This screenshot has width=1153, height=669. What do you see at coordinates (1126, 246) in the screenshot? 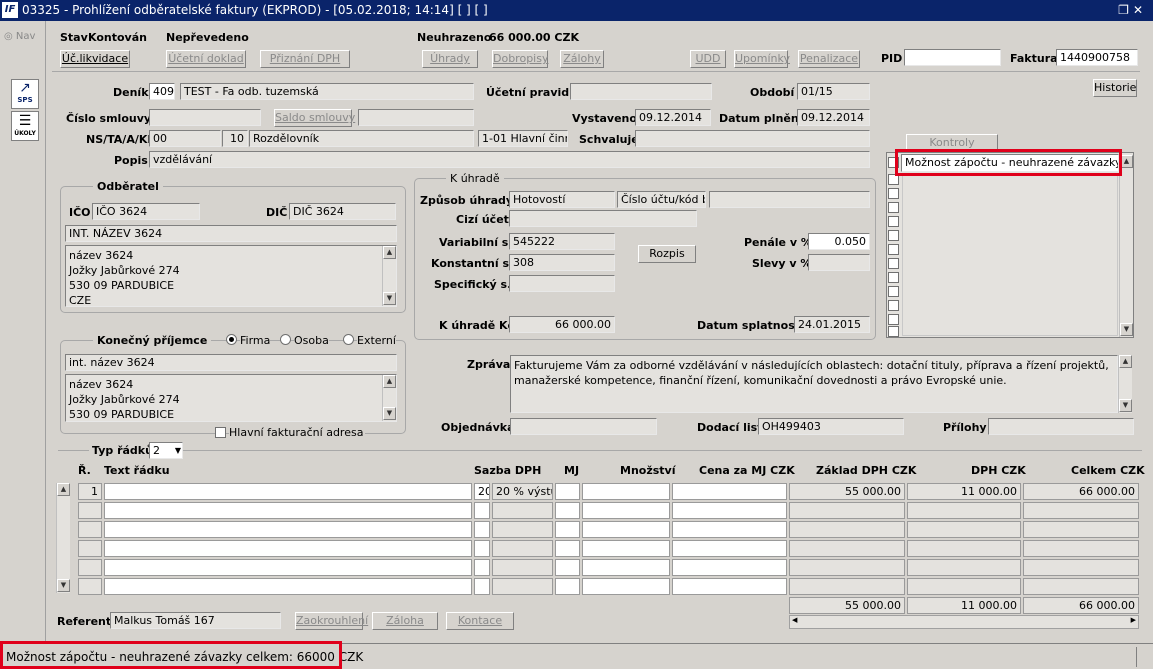
I see `kontroly-scrollbar: ▲ ▼` at bounding box center [1126, 246].